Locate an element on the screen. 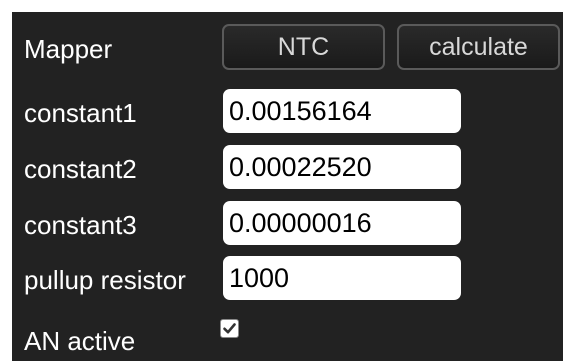 This screenshot has height=361, width=563. constant2-label: constant2 is located at coordinates (80, 169).